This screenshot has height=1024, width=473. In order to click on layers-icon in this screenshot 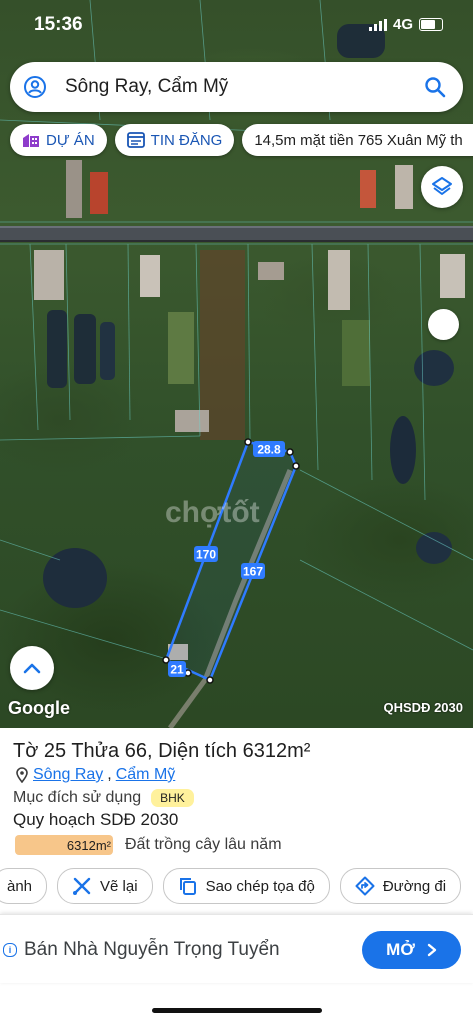, I will do `click(442, 186)`.